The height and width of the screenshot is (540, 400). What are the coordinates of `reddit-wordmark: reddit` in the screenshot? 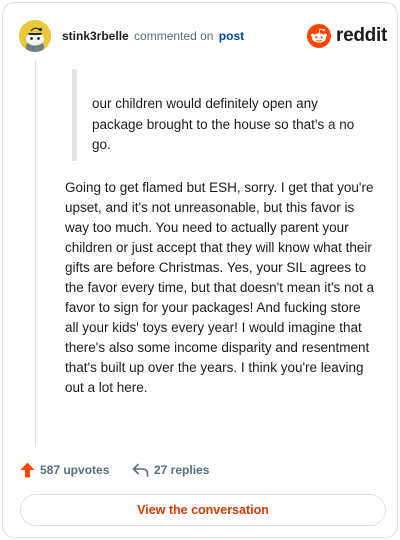 It's located at (361, 35).